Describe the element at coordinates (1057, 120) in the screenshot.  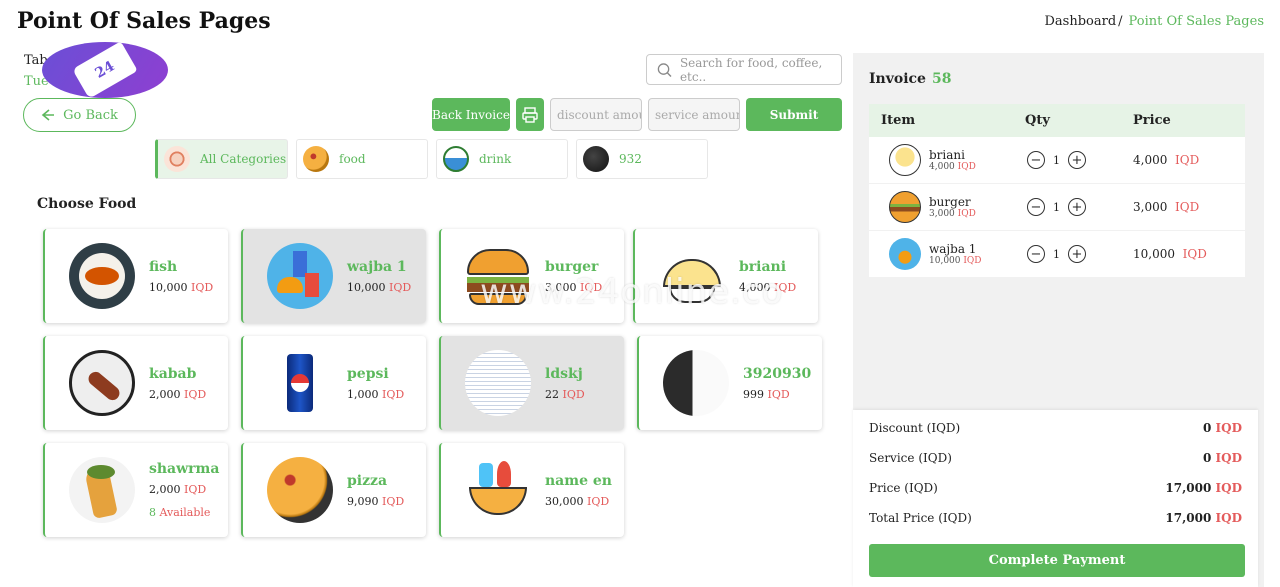
I see `invoice-table-header: Item Qty Price` at that location.